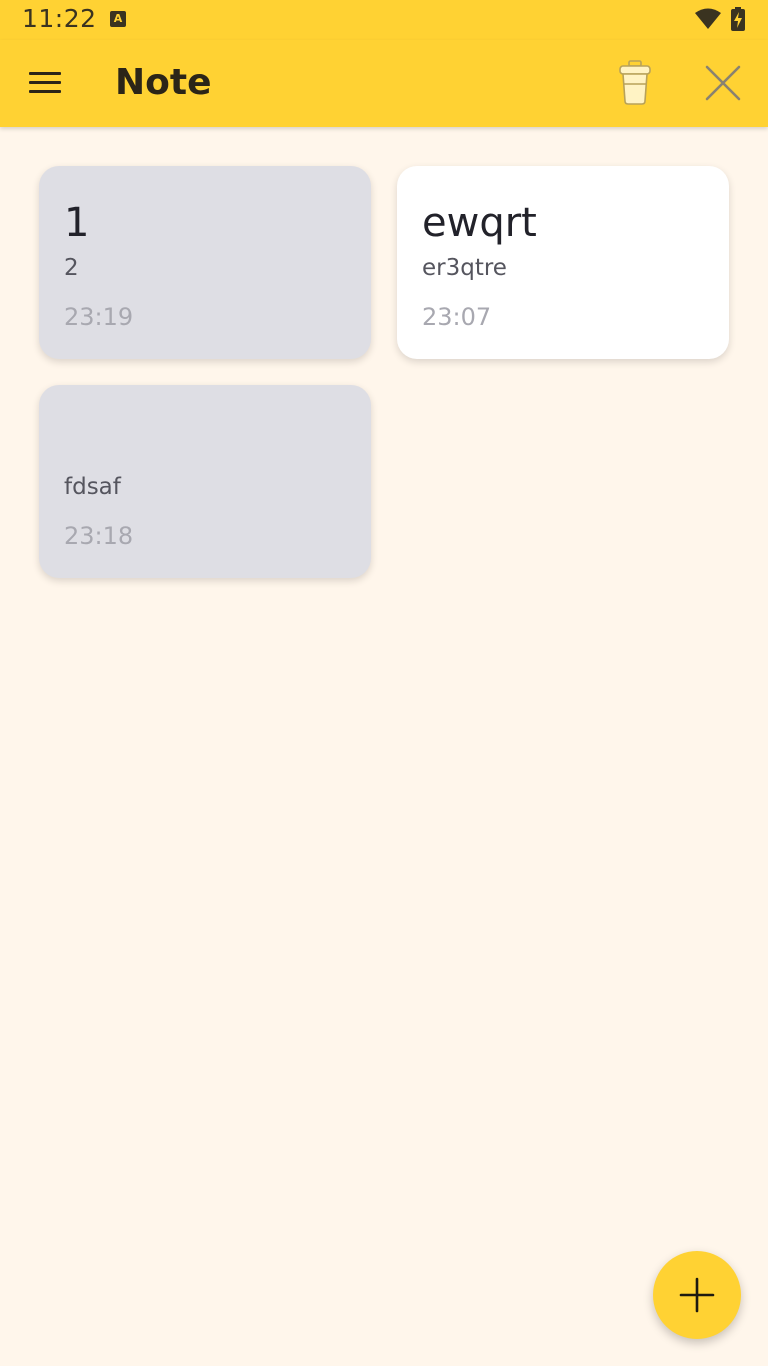  I want to click on note-card: 1 2 23:19, so click(205, 262).